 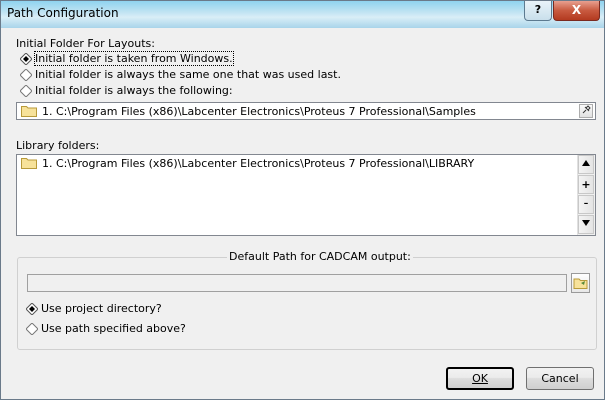 What do you see at coordinates (63, 13) in the screenshot?
I see `window-title: Path Configuration` at bounding box center [63, 13].